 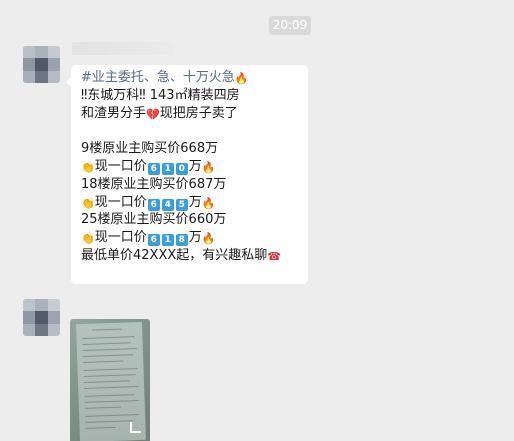 What do you see at coordinates (150, 149) in the screenshot?
I see `message-text: 9楼原业主购买价668万` at bounding box center [150, 149].